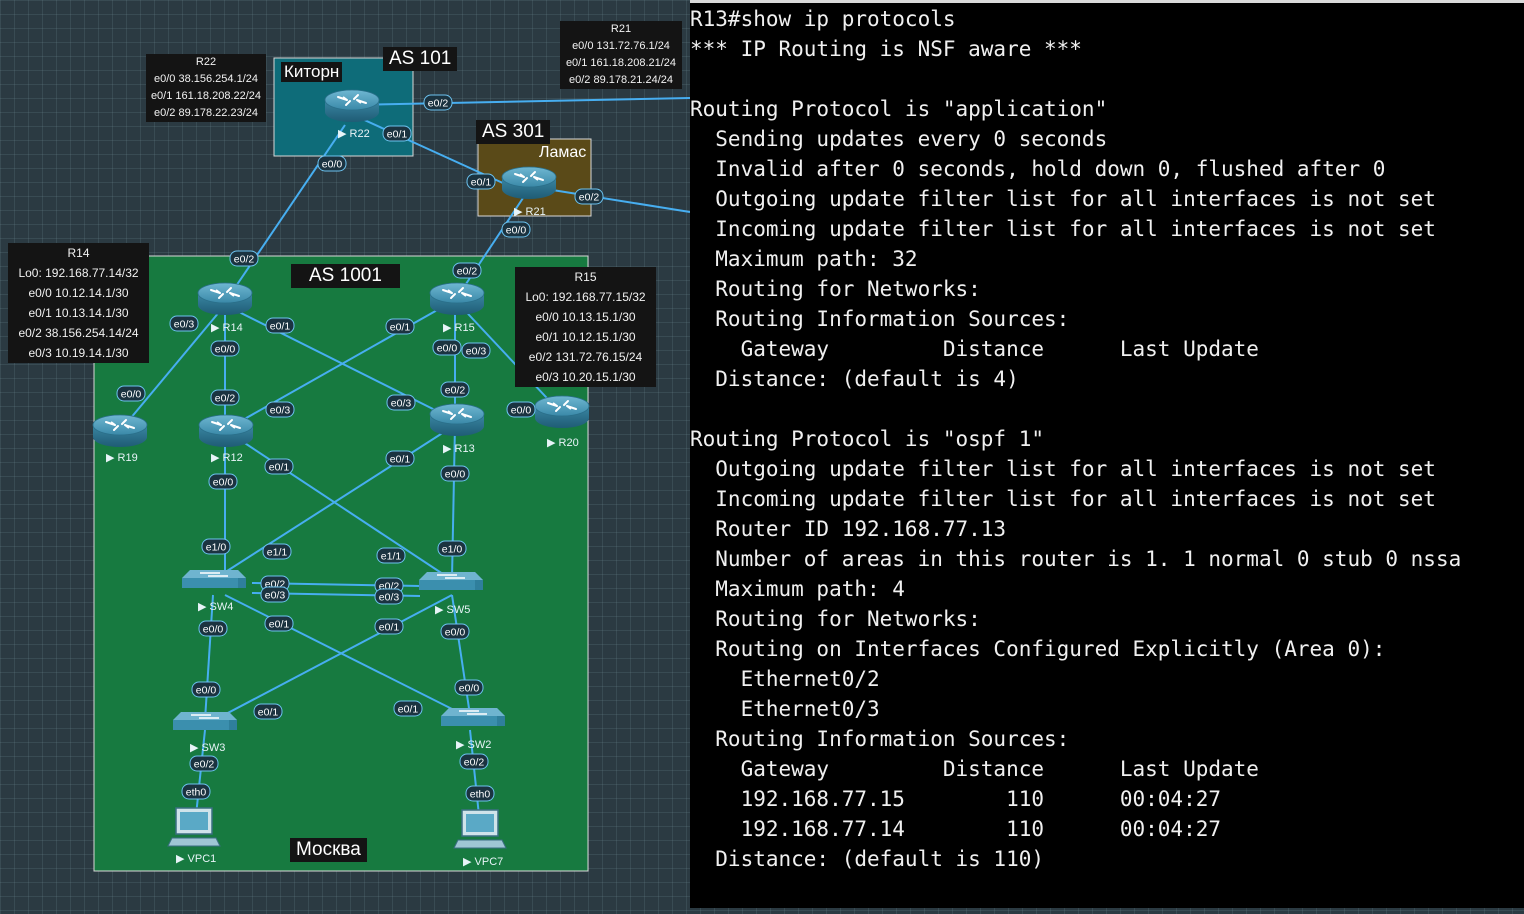 The width and height of the screenshot is (1524, 914). I want to click on router-r13, so click(457, 420).